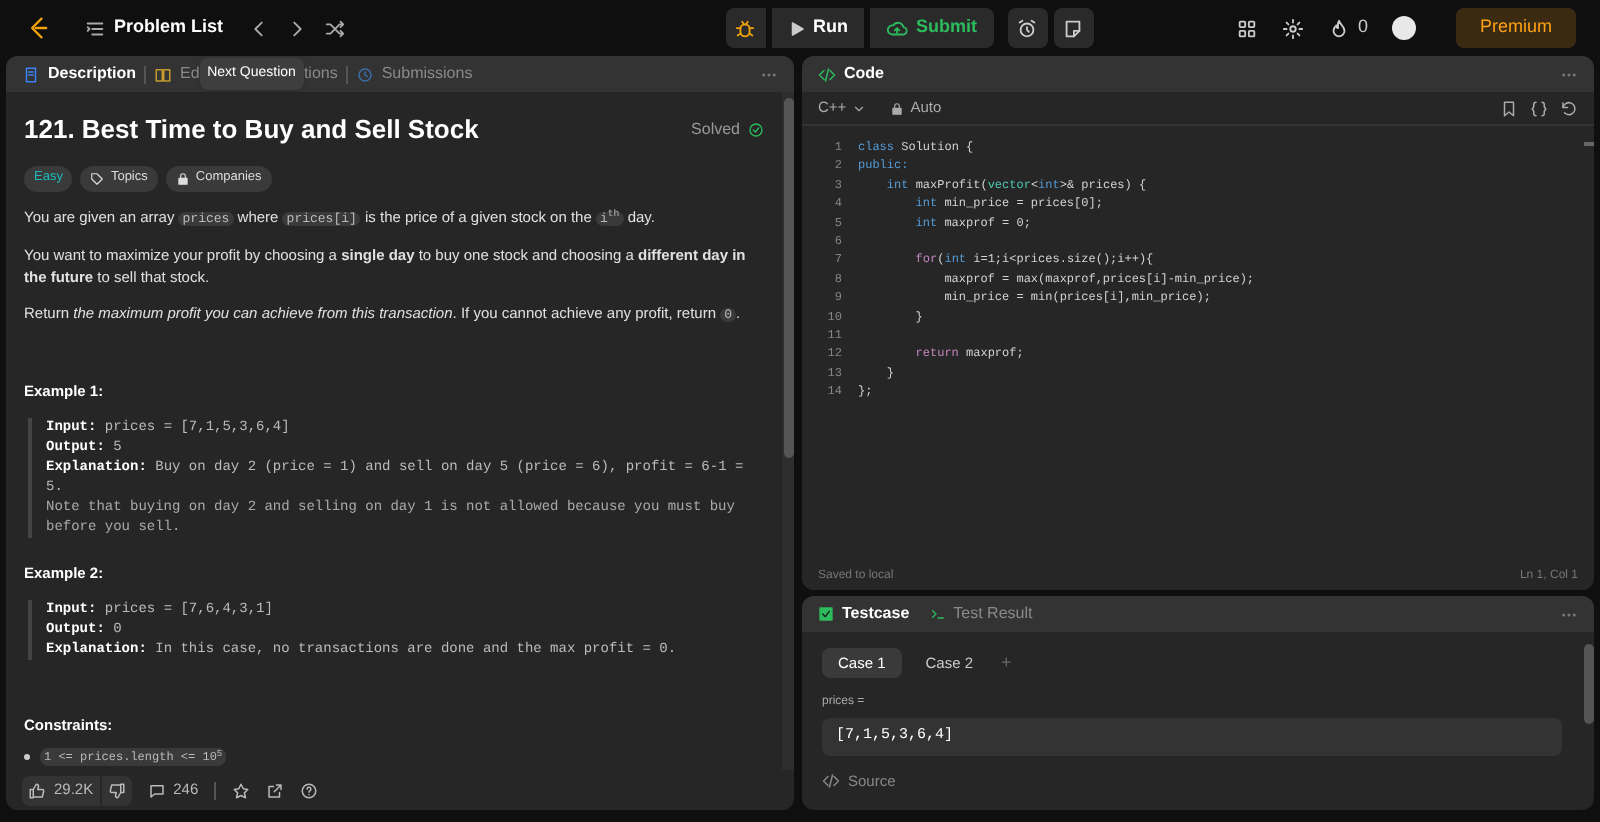 The height and width of the screenshot is (822, 1600). I want to click on tag-icon, so click(97, 178).